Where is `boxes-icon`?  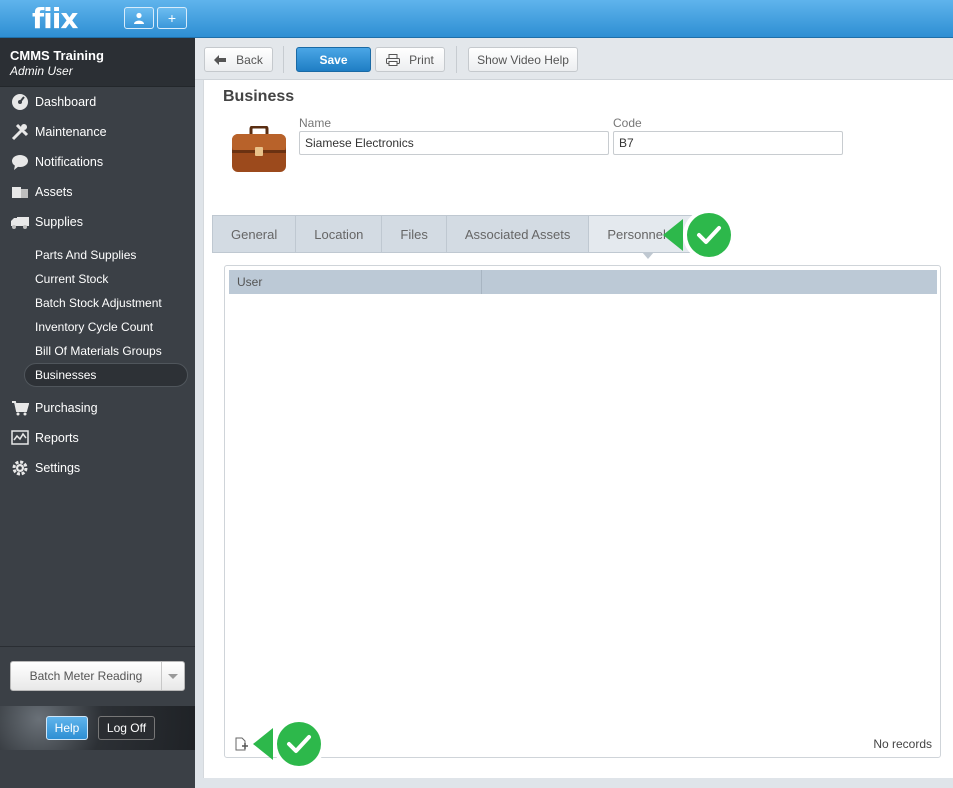
boxes-icon is located at coordinates (20, 192).